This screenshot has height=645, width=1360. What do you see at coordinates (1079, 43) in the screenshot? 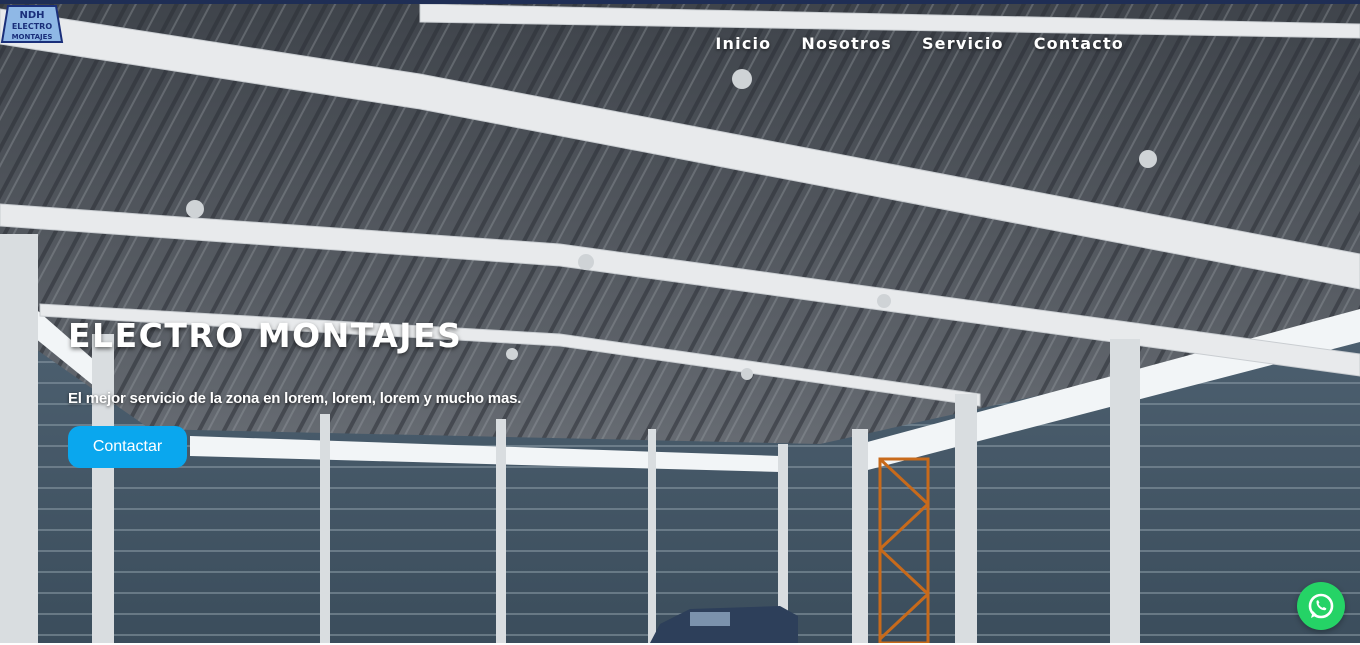
I see `nav-link-contacto: Contacto` at bounding box center [1079, 43].